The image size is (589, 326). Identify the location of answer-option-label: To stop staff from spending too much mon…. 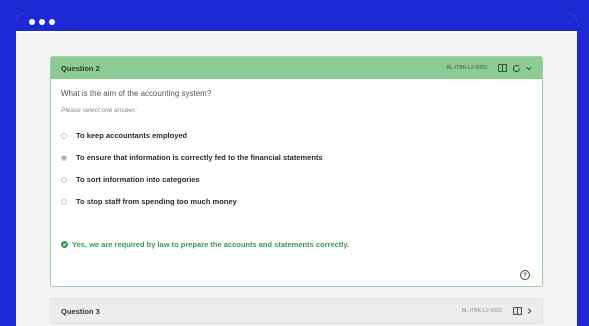
(156, 201).